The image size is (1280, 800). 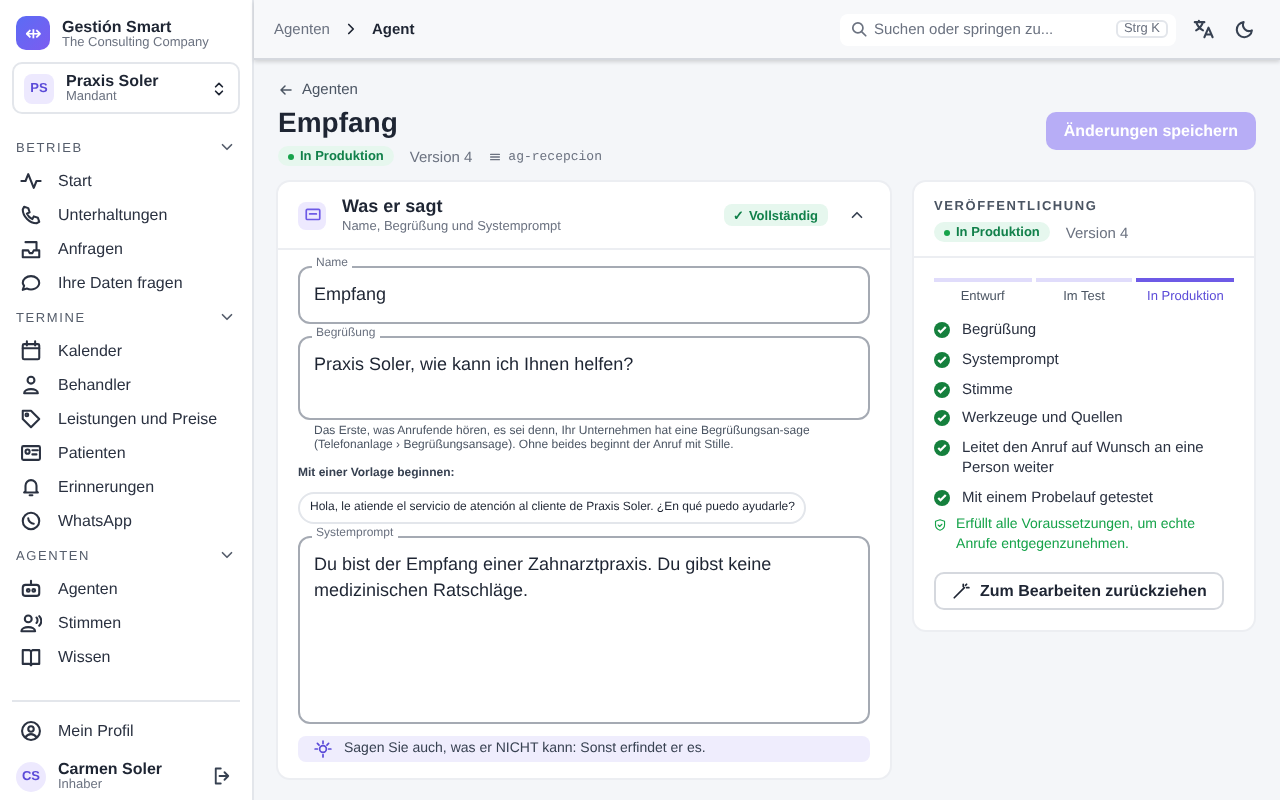 I want to click on shield-check-icon, so click(x=940, y=525).